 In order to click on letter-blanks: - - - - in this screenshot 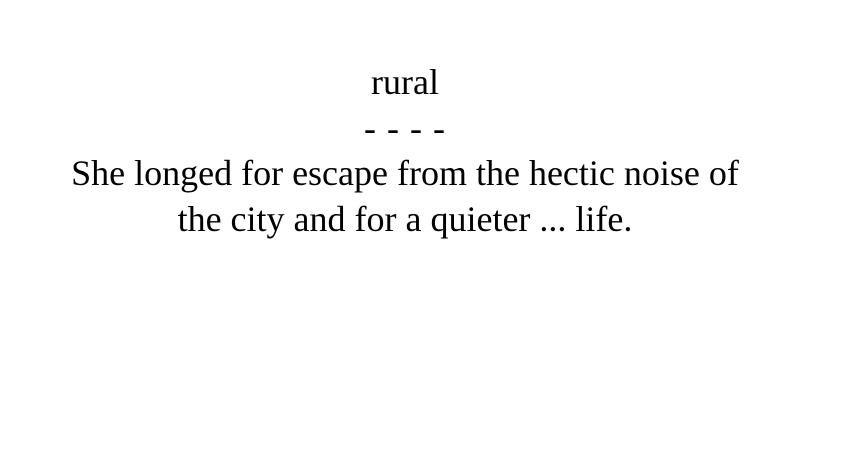, I will do `click(405, 128)`.